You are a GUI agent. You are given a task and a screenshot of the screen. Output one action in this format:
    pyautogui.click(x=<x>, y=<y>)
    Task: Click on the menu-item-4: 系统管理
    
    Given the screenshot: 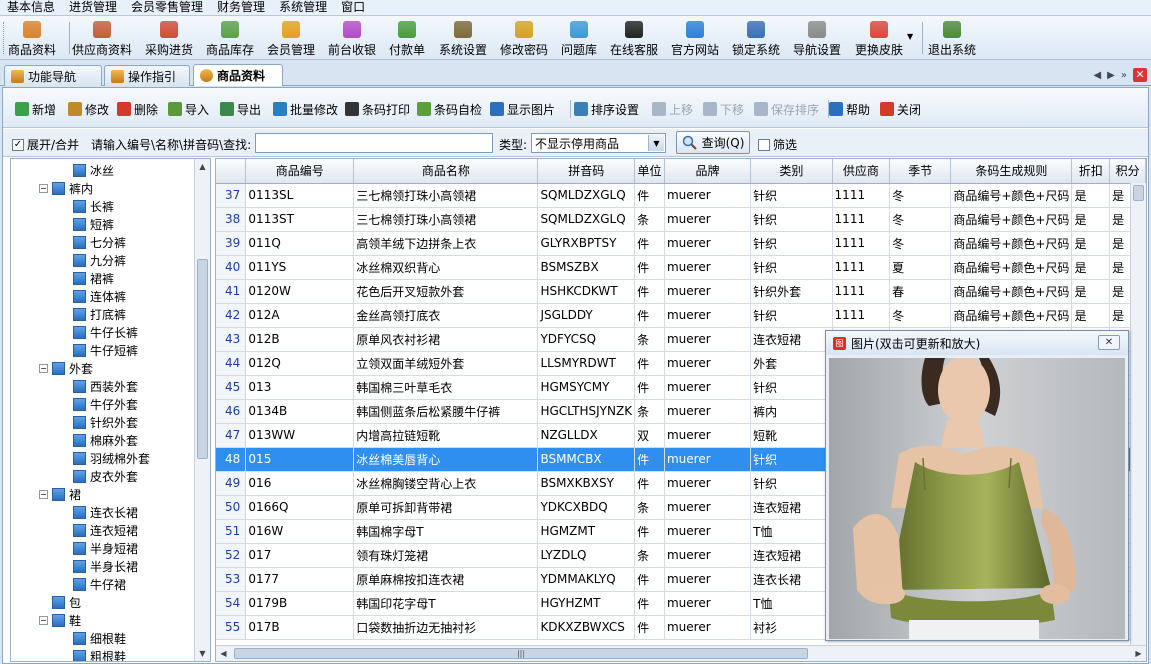 What is the action you would take?
    pyautogui.click(x=303, y=7)
    